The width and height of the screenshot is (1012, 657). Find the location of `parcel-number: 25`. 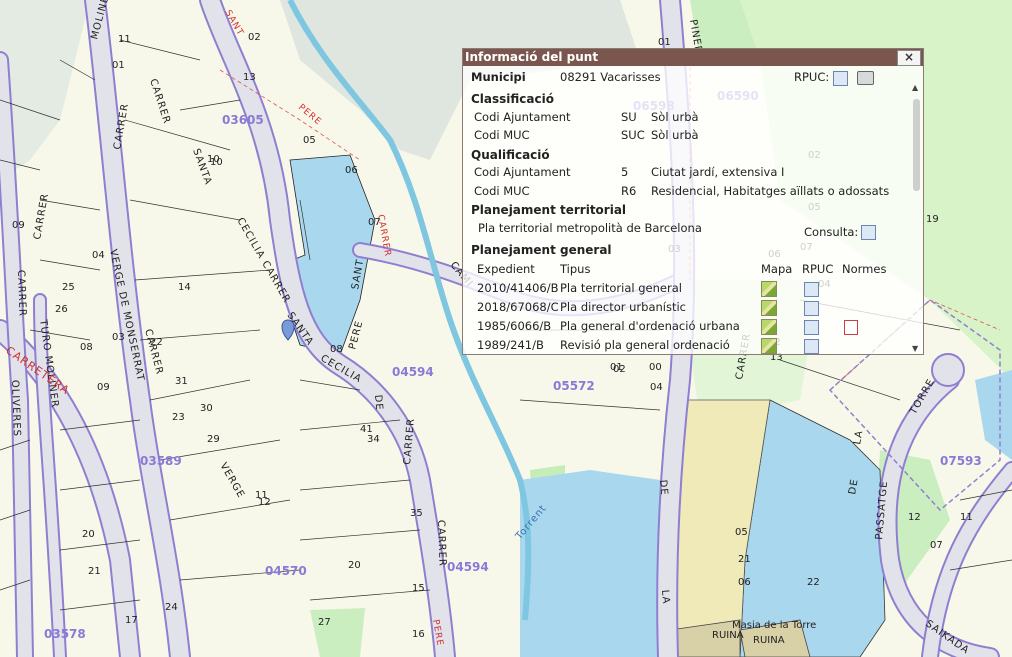

parcel-number: 25 is located at coordinates (68, 287).